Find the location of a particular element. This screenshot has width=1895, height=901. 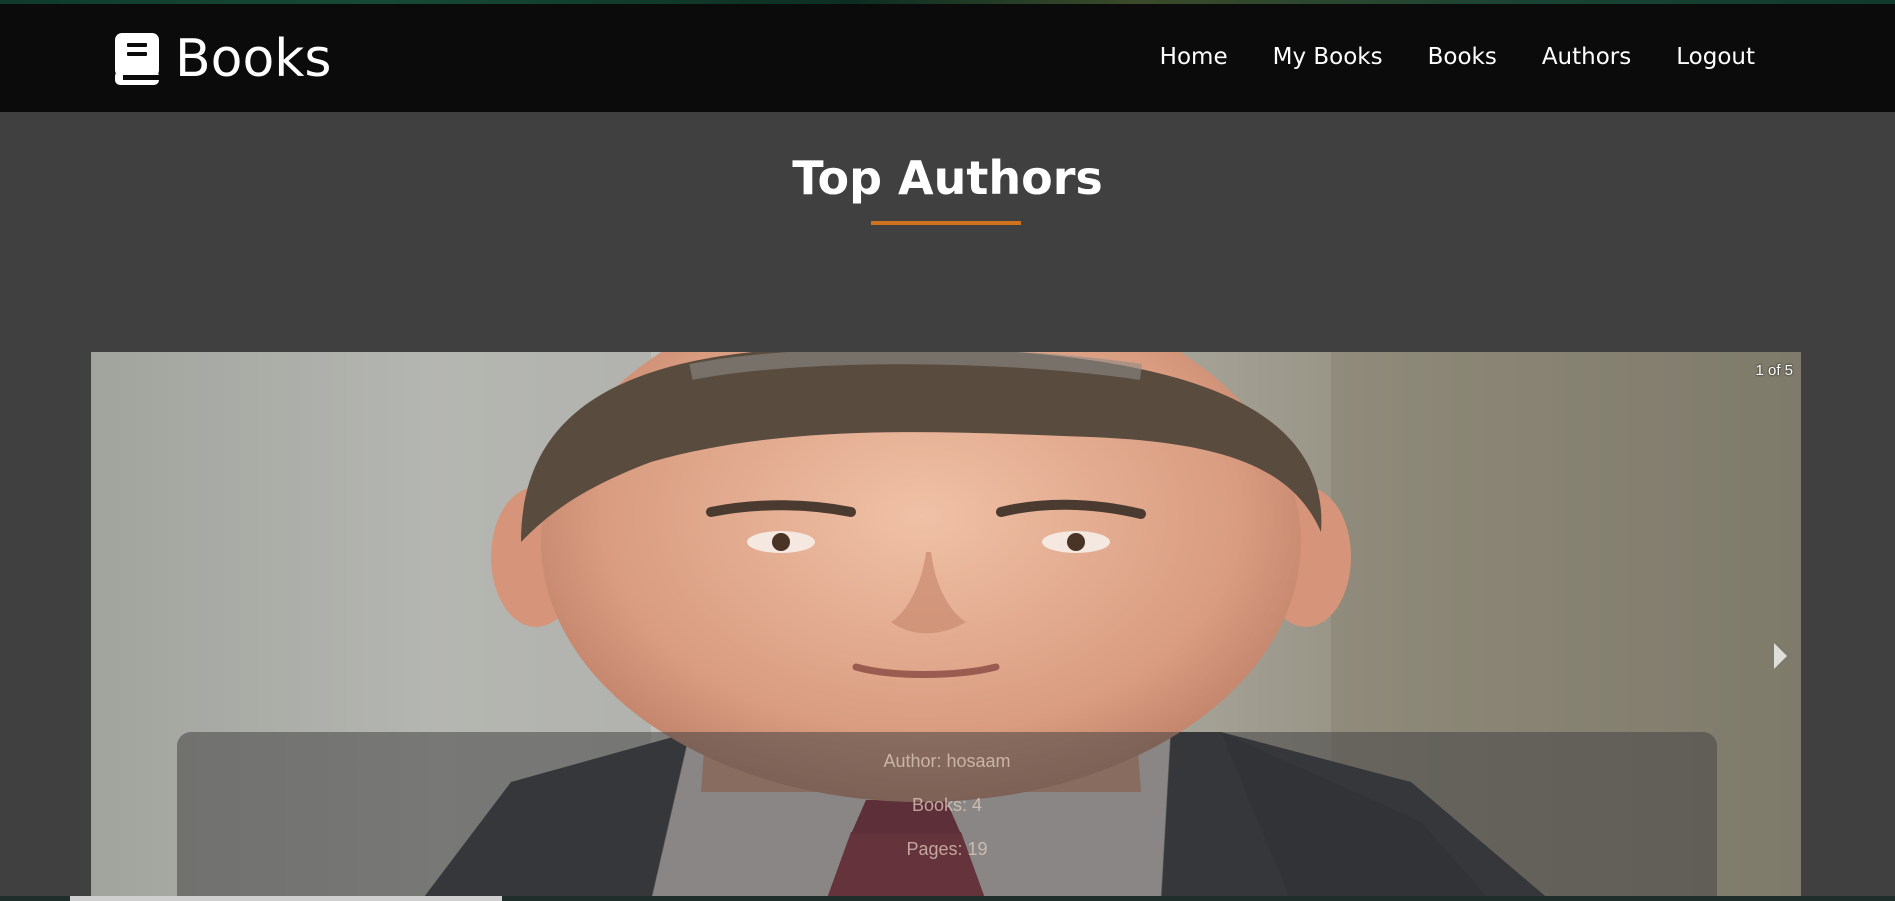

nav-authors: Authors is located at coordinates (1586, 57).